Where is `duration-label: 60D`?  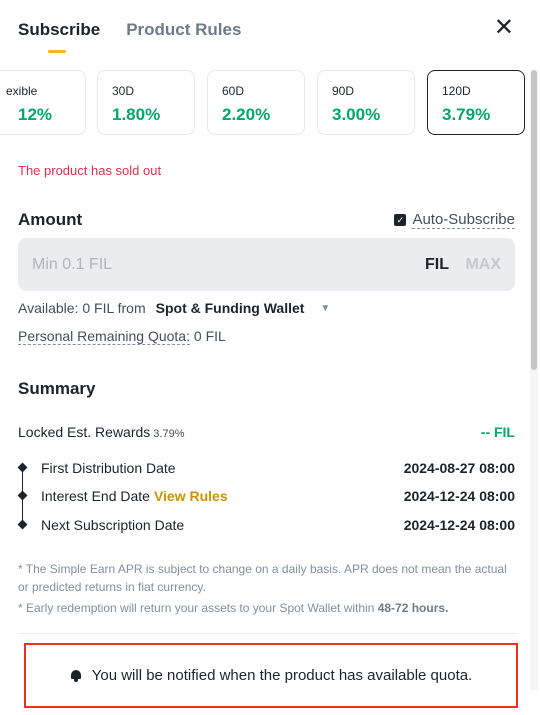
duration-label: 60D is located at coordinates (233, 91).